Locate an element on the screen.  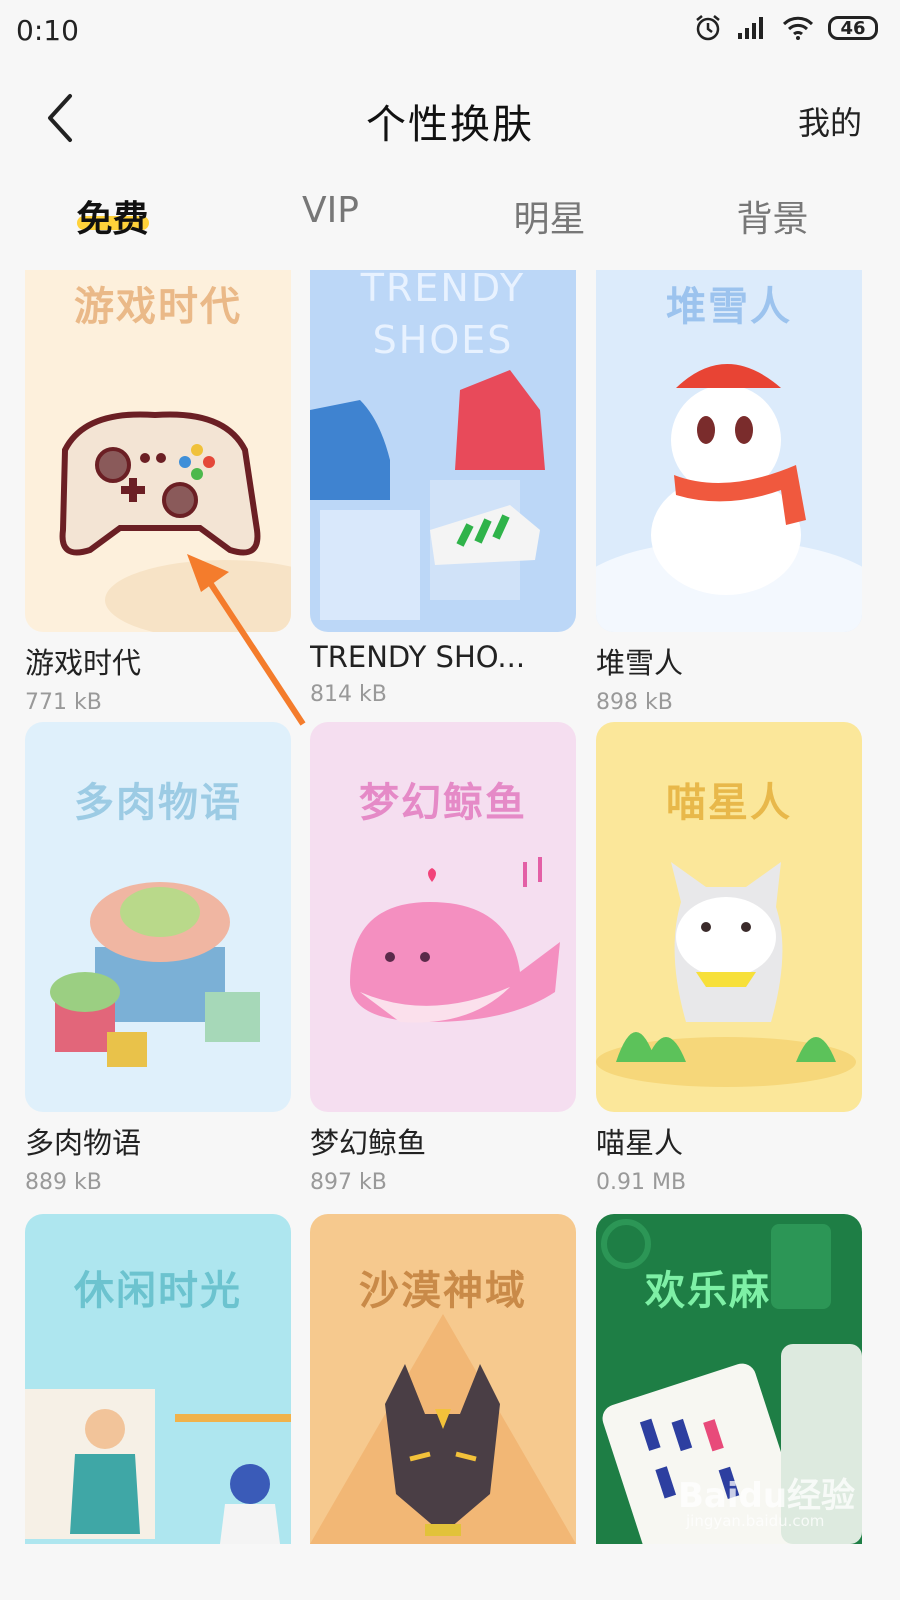
tab-label: VIP is located at coordinates (330, 210).